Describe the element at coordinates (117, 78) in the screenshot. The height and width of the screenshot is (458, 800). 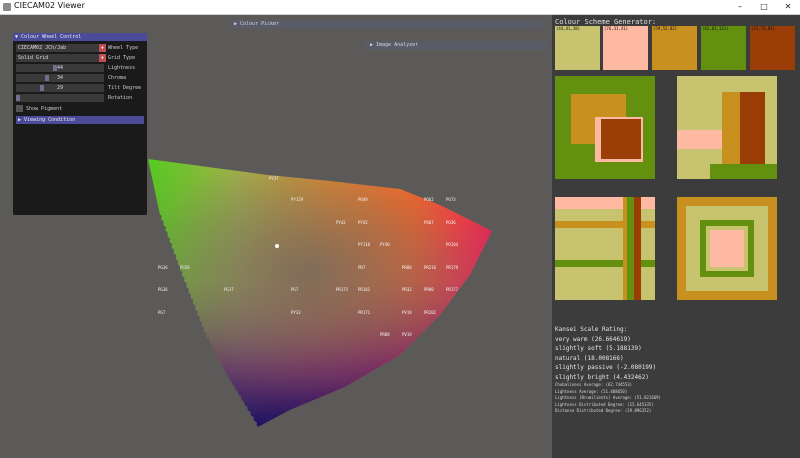
I see `chroma-label: Chroma` at that location.